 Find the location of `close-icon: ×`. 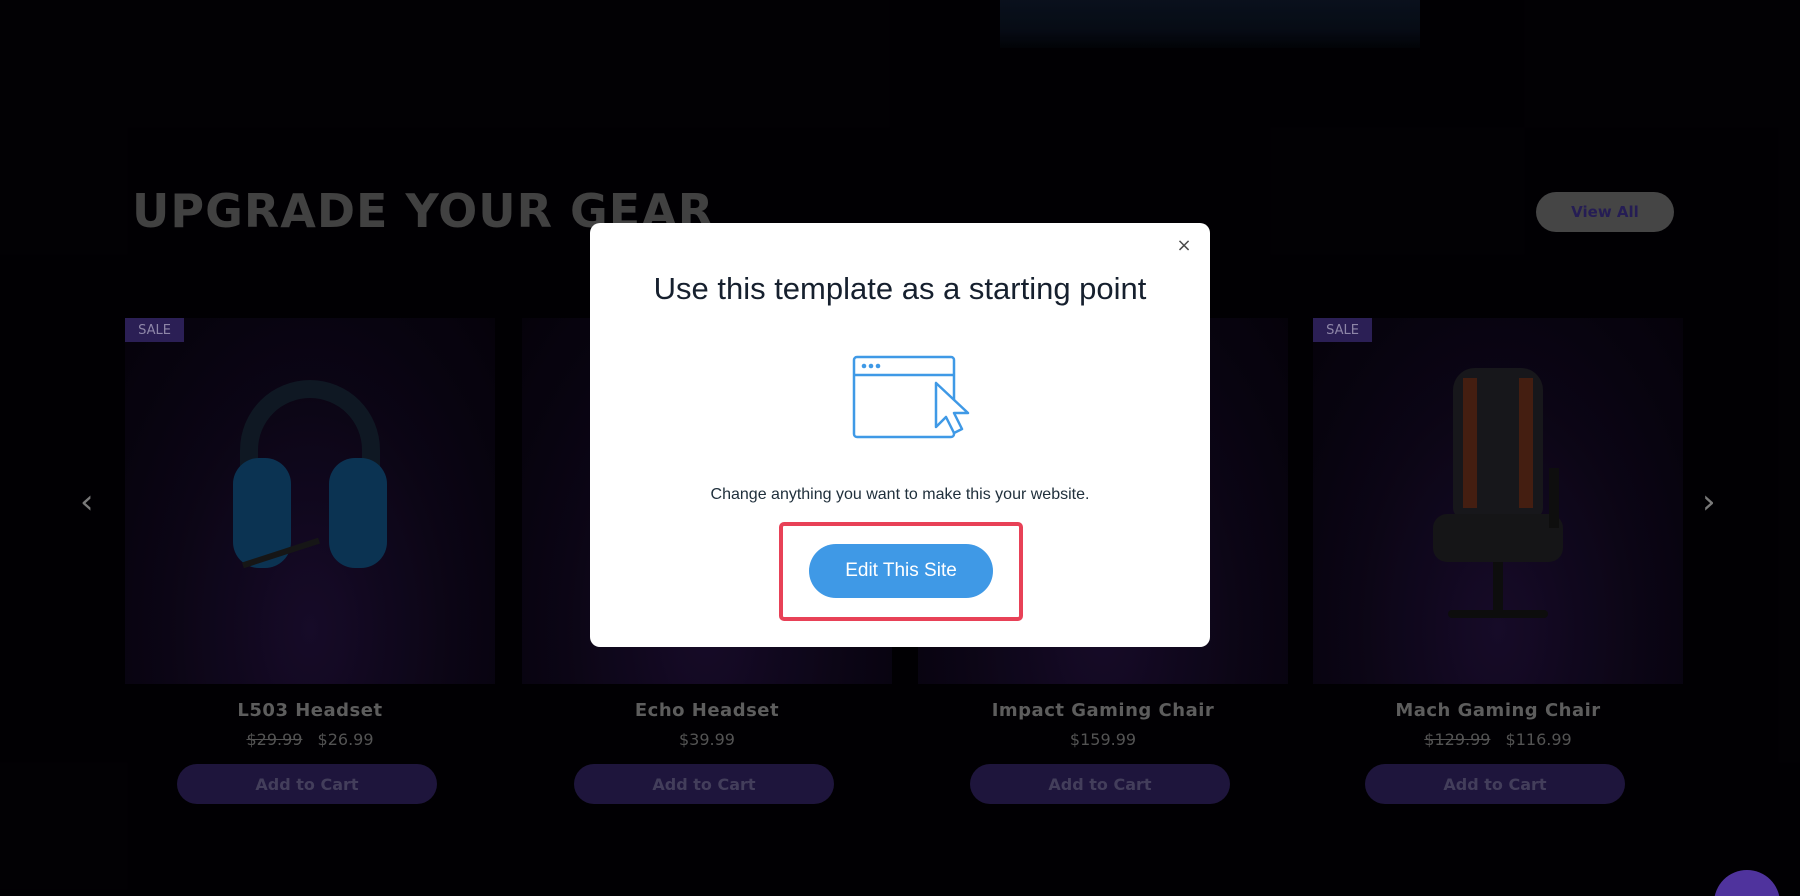

close-icon: × is located at coordinates (1184, 245).